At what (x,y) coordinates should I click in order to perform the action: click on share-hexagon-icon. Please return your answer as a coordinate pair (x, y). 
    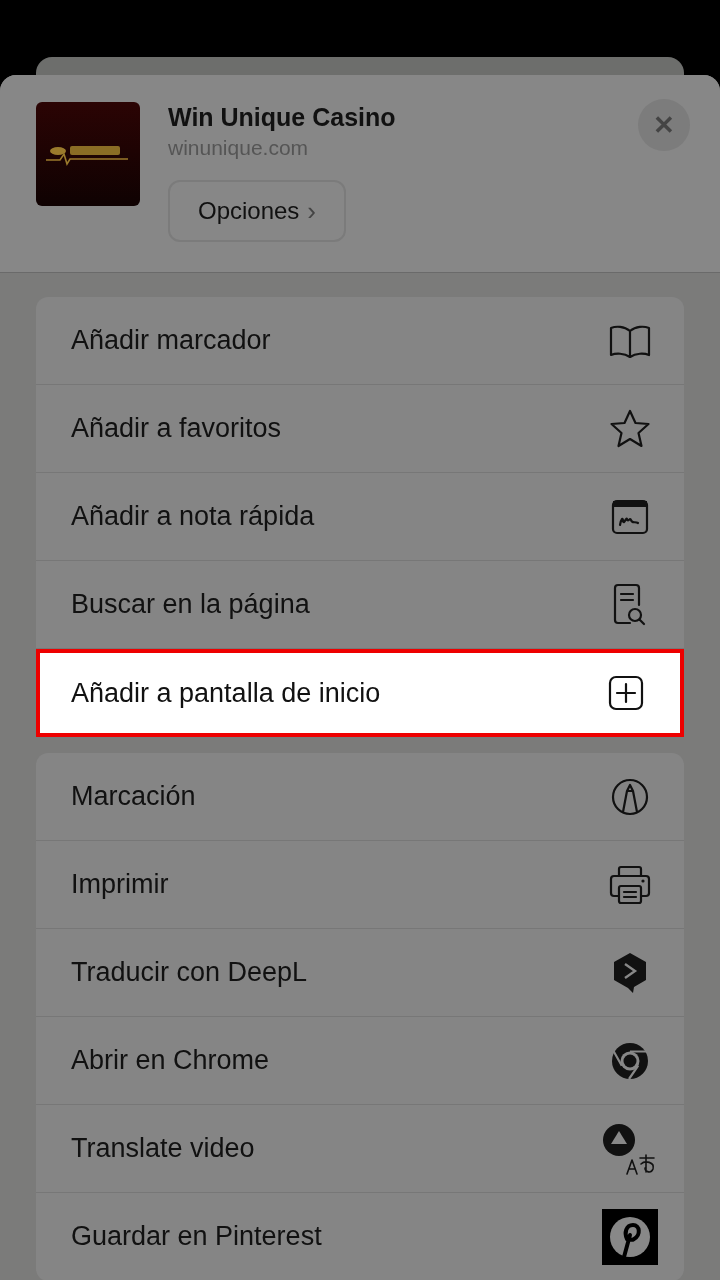
    Looking at the image, I should click on (630, 972).